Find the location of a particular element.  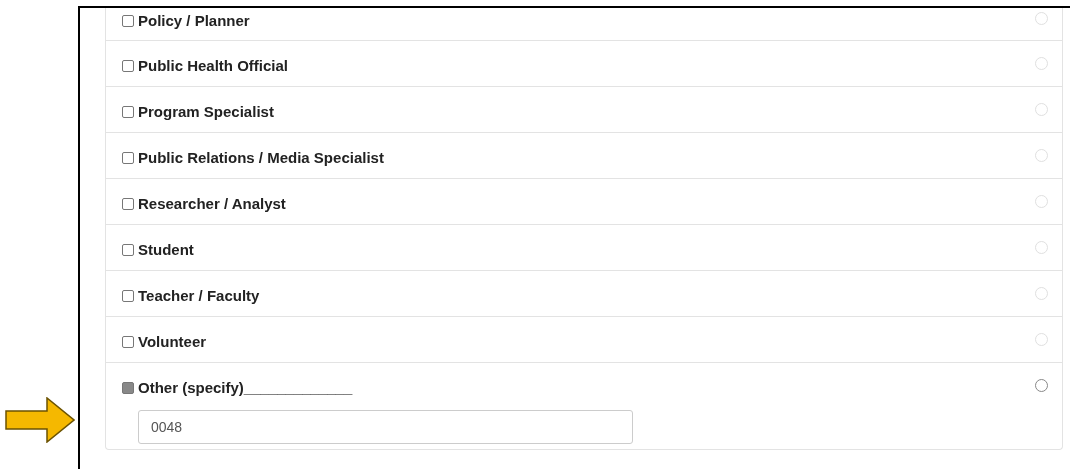

option-label: Policy / Planner is located at coordinates (194, 21).